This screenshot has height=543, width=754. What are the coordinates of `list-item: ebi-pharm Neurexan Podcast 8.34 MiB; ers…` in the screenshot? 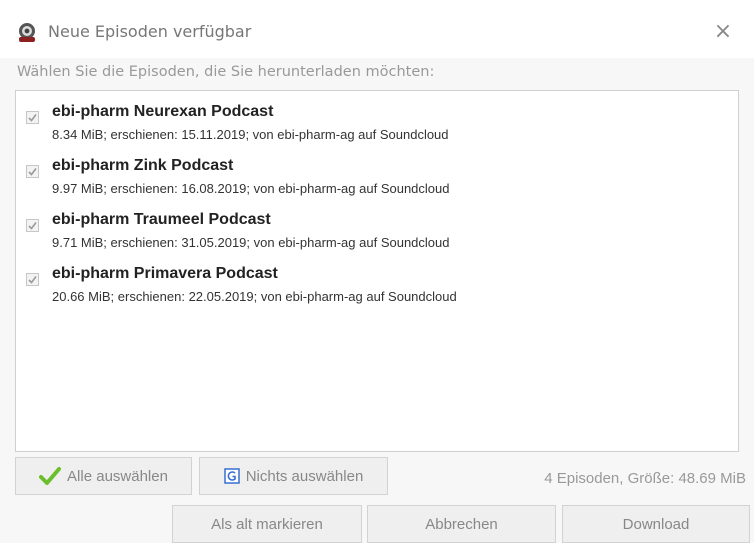 It's located at (377, 118).